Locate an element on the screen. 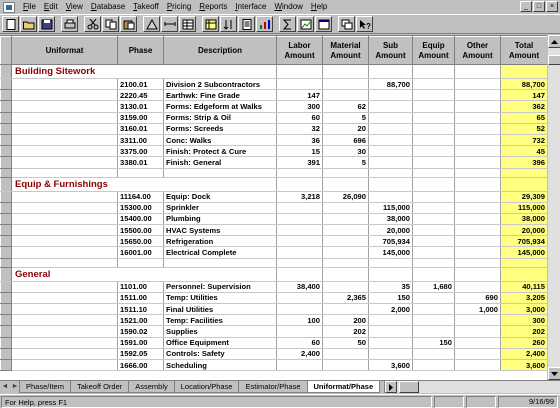 The width and height of the screenshot is (560, 408). table-button is located at coordinates (187, 24).